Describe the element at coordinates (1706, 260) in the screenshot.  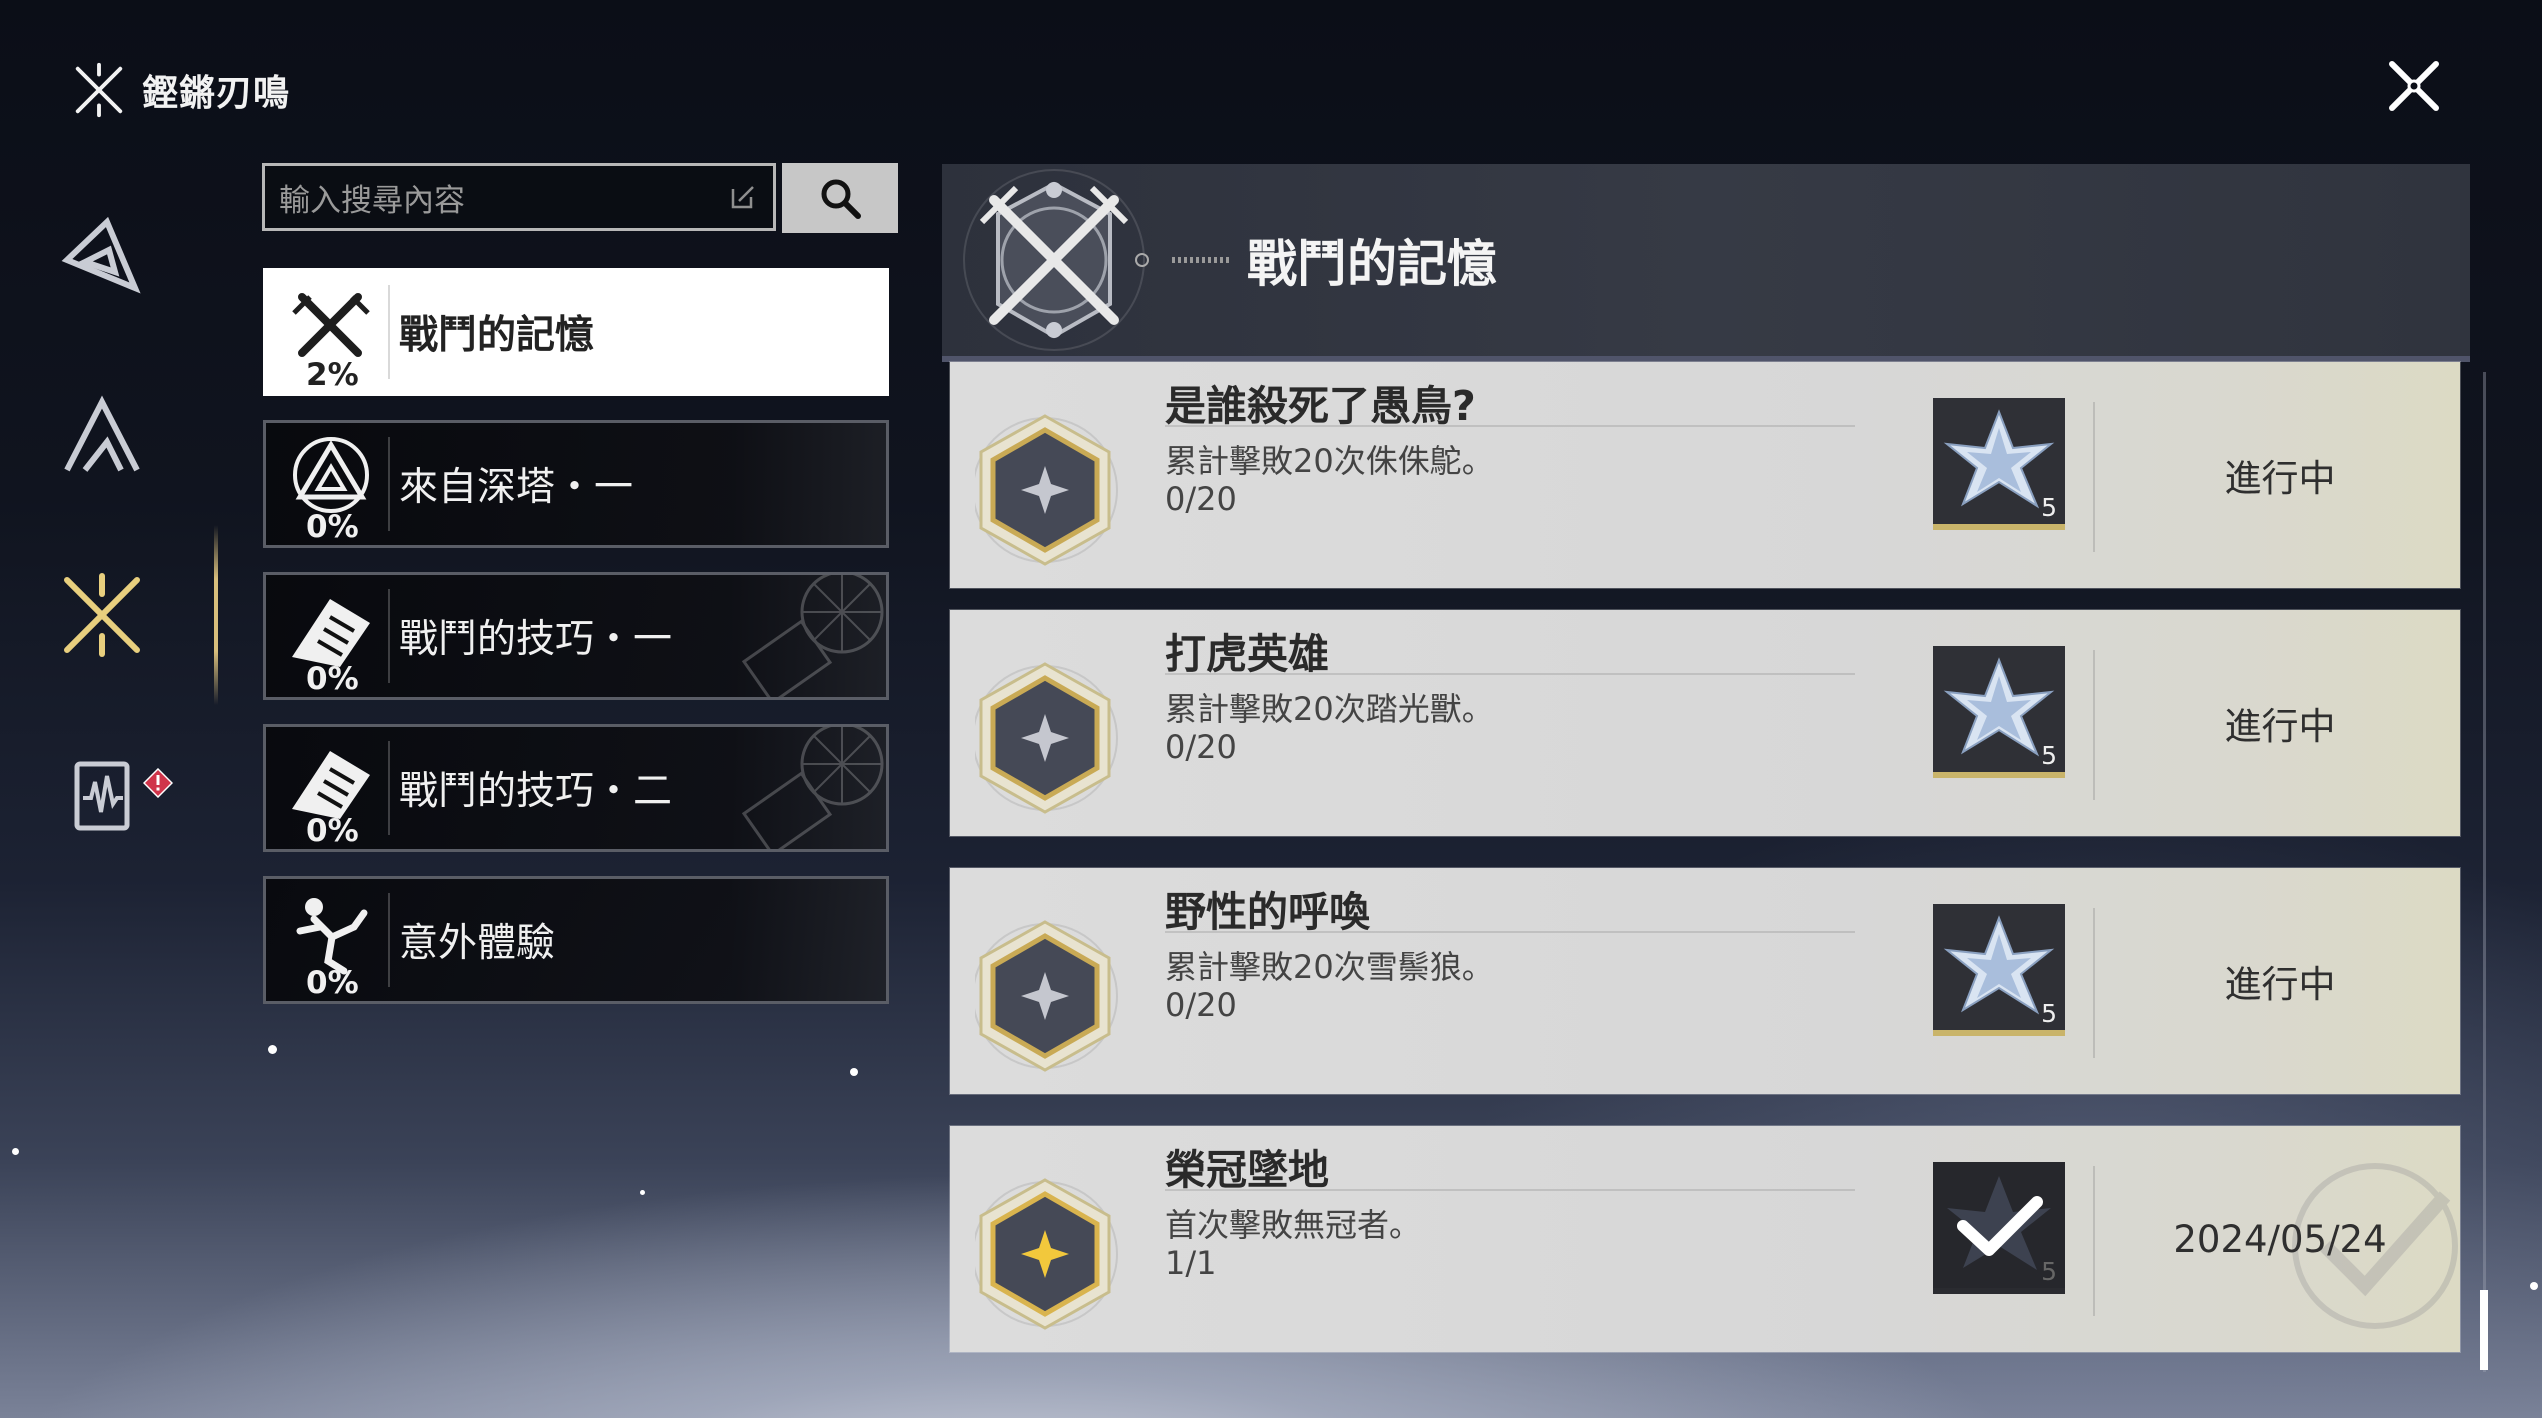
I see `category-banner: 戰鬥的記憶` at that location.